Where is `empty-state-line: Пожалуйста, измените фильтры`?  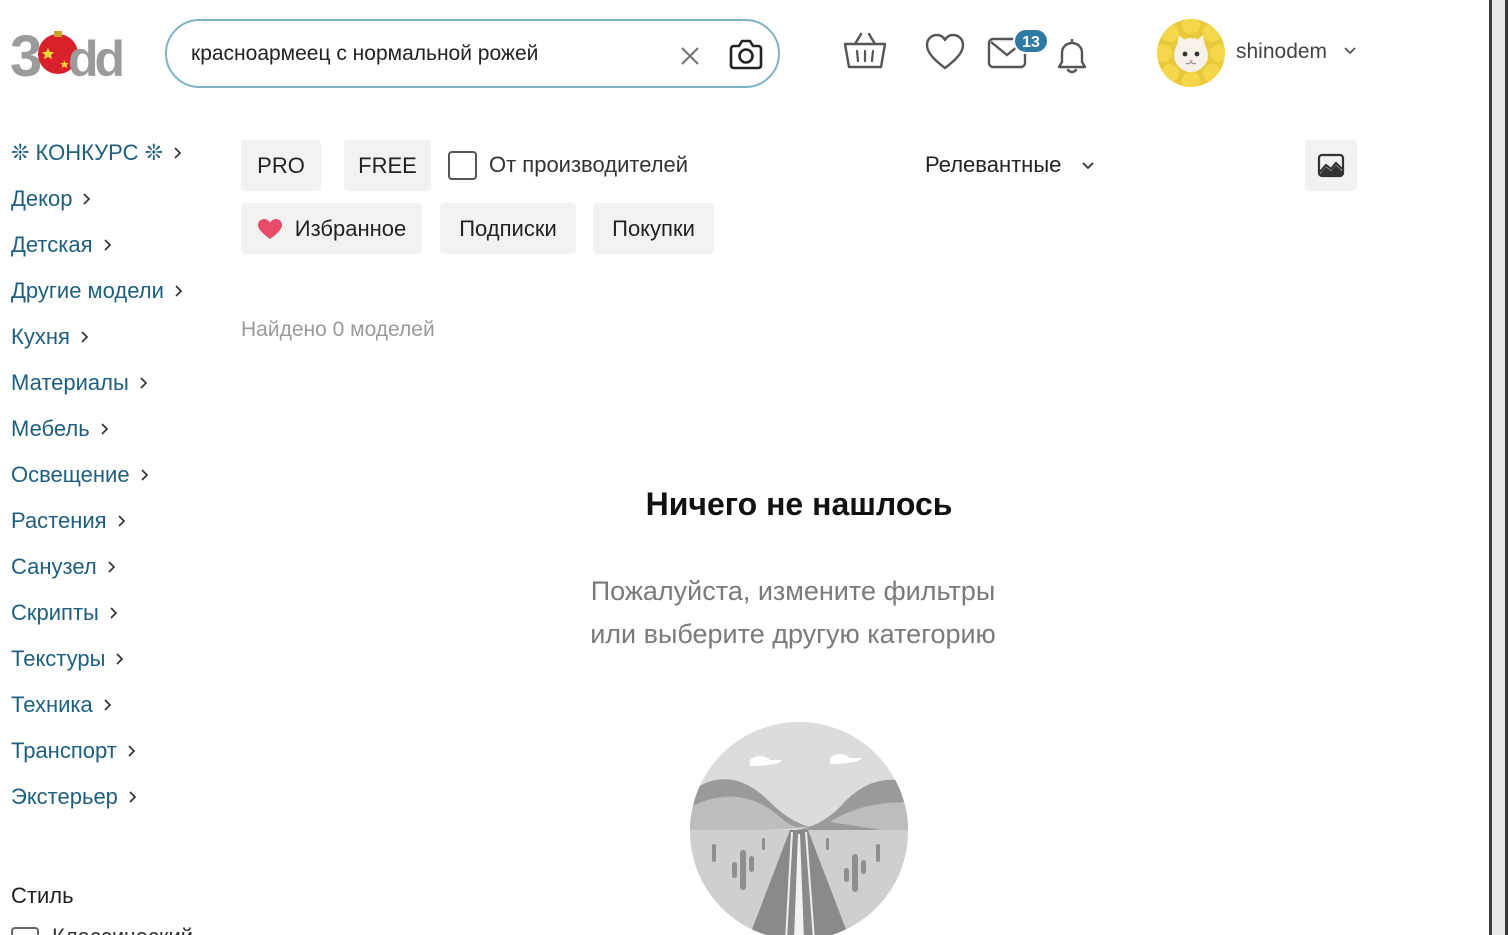
empty-state-line: Пожалуйста, измените фильтры is located at coordinates (793, 591).